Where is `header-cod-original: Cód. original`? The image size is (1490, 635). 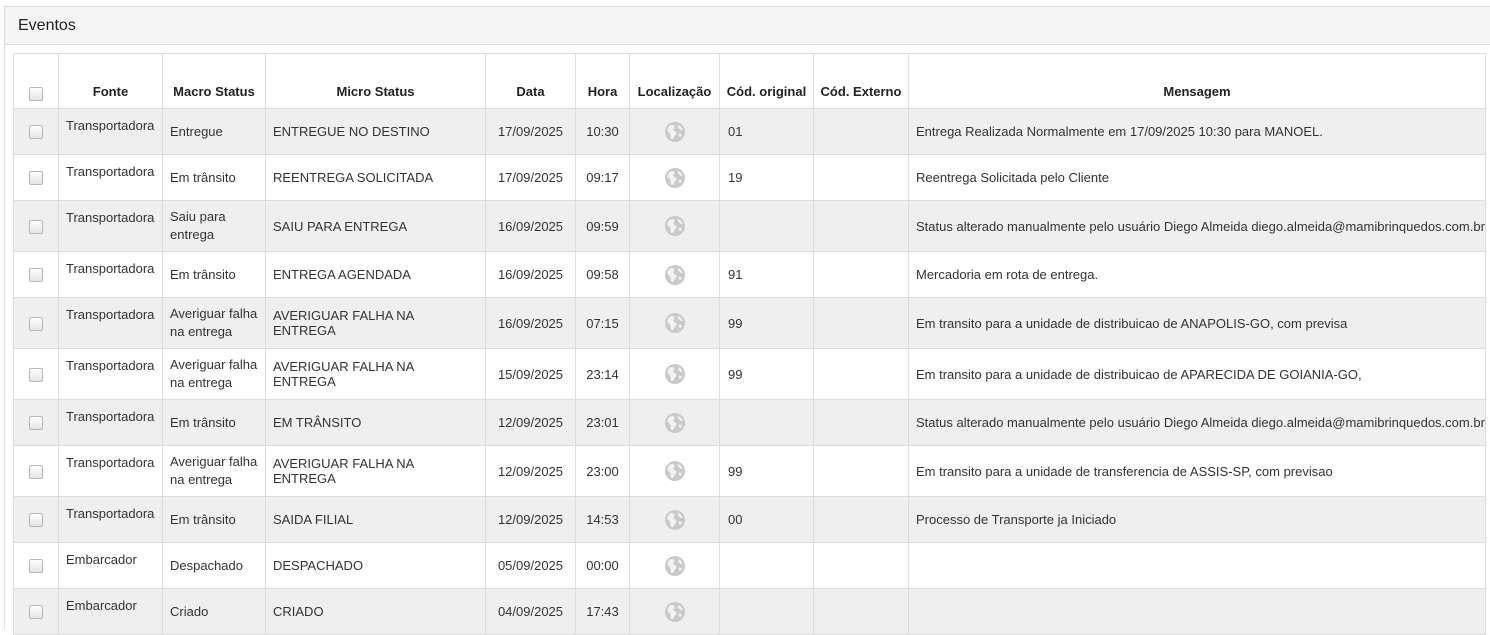
header-cod-original: Cód. original is located at coordinates (766, 81).